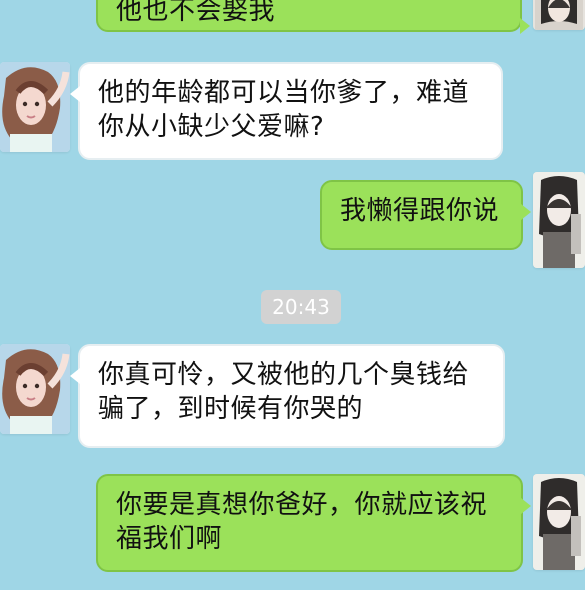 The width and height of the screenshot is (585, 590). I want to click on message-bubble-5: 你要是真想你爸好，你就应该祝 福我们啊, so click(313, 523).